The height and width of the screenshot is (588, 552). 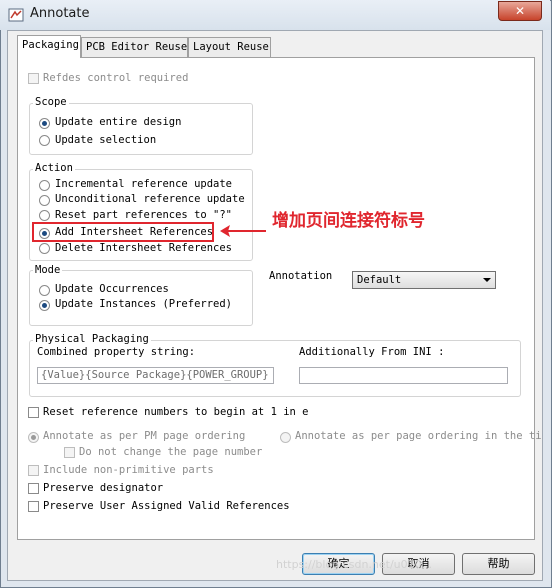 What do you see at coordinates (301, 276) in the screenshot?
I see `annotation-label: Annotation` at bounding box center [301, 276].